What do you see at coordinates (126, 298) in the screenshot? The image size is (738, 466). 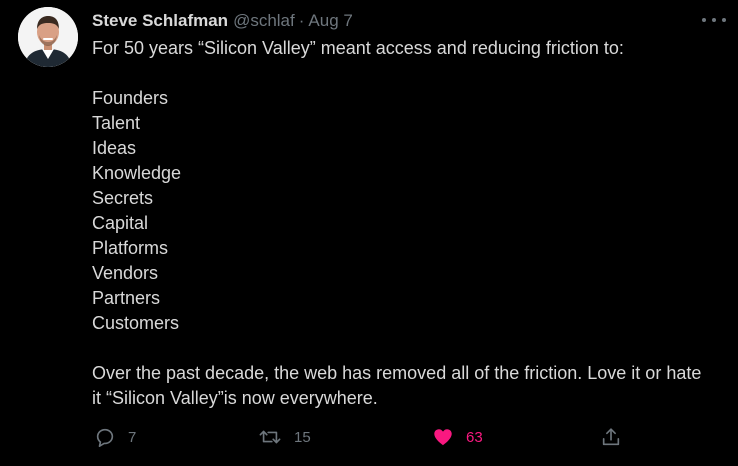 I see `list-item: Partners` at bounding box center [126, 298].